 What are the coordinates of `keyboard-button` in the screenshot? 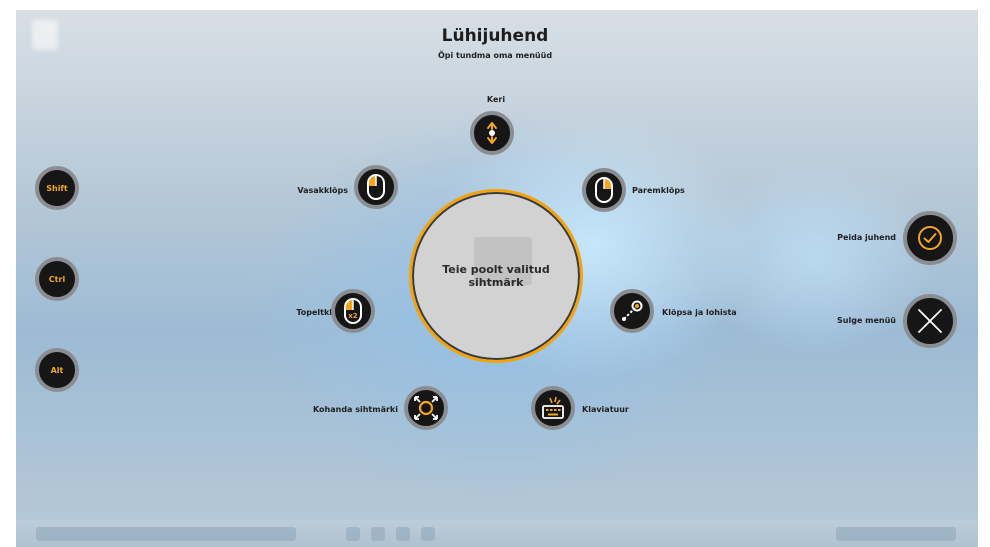 It's located at (553, 408).